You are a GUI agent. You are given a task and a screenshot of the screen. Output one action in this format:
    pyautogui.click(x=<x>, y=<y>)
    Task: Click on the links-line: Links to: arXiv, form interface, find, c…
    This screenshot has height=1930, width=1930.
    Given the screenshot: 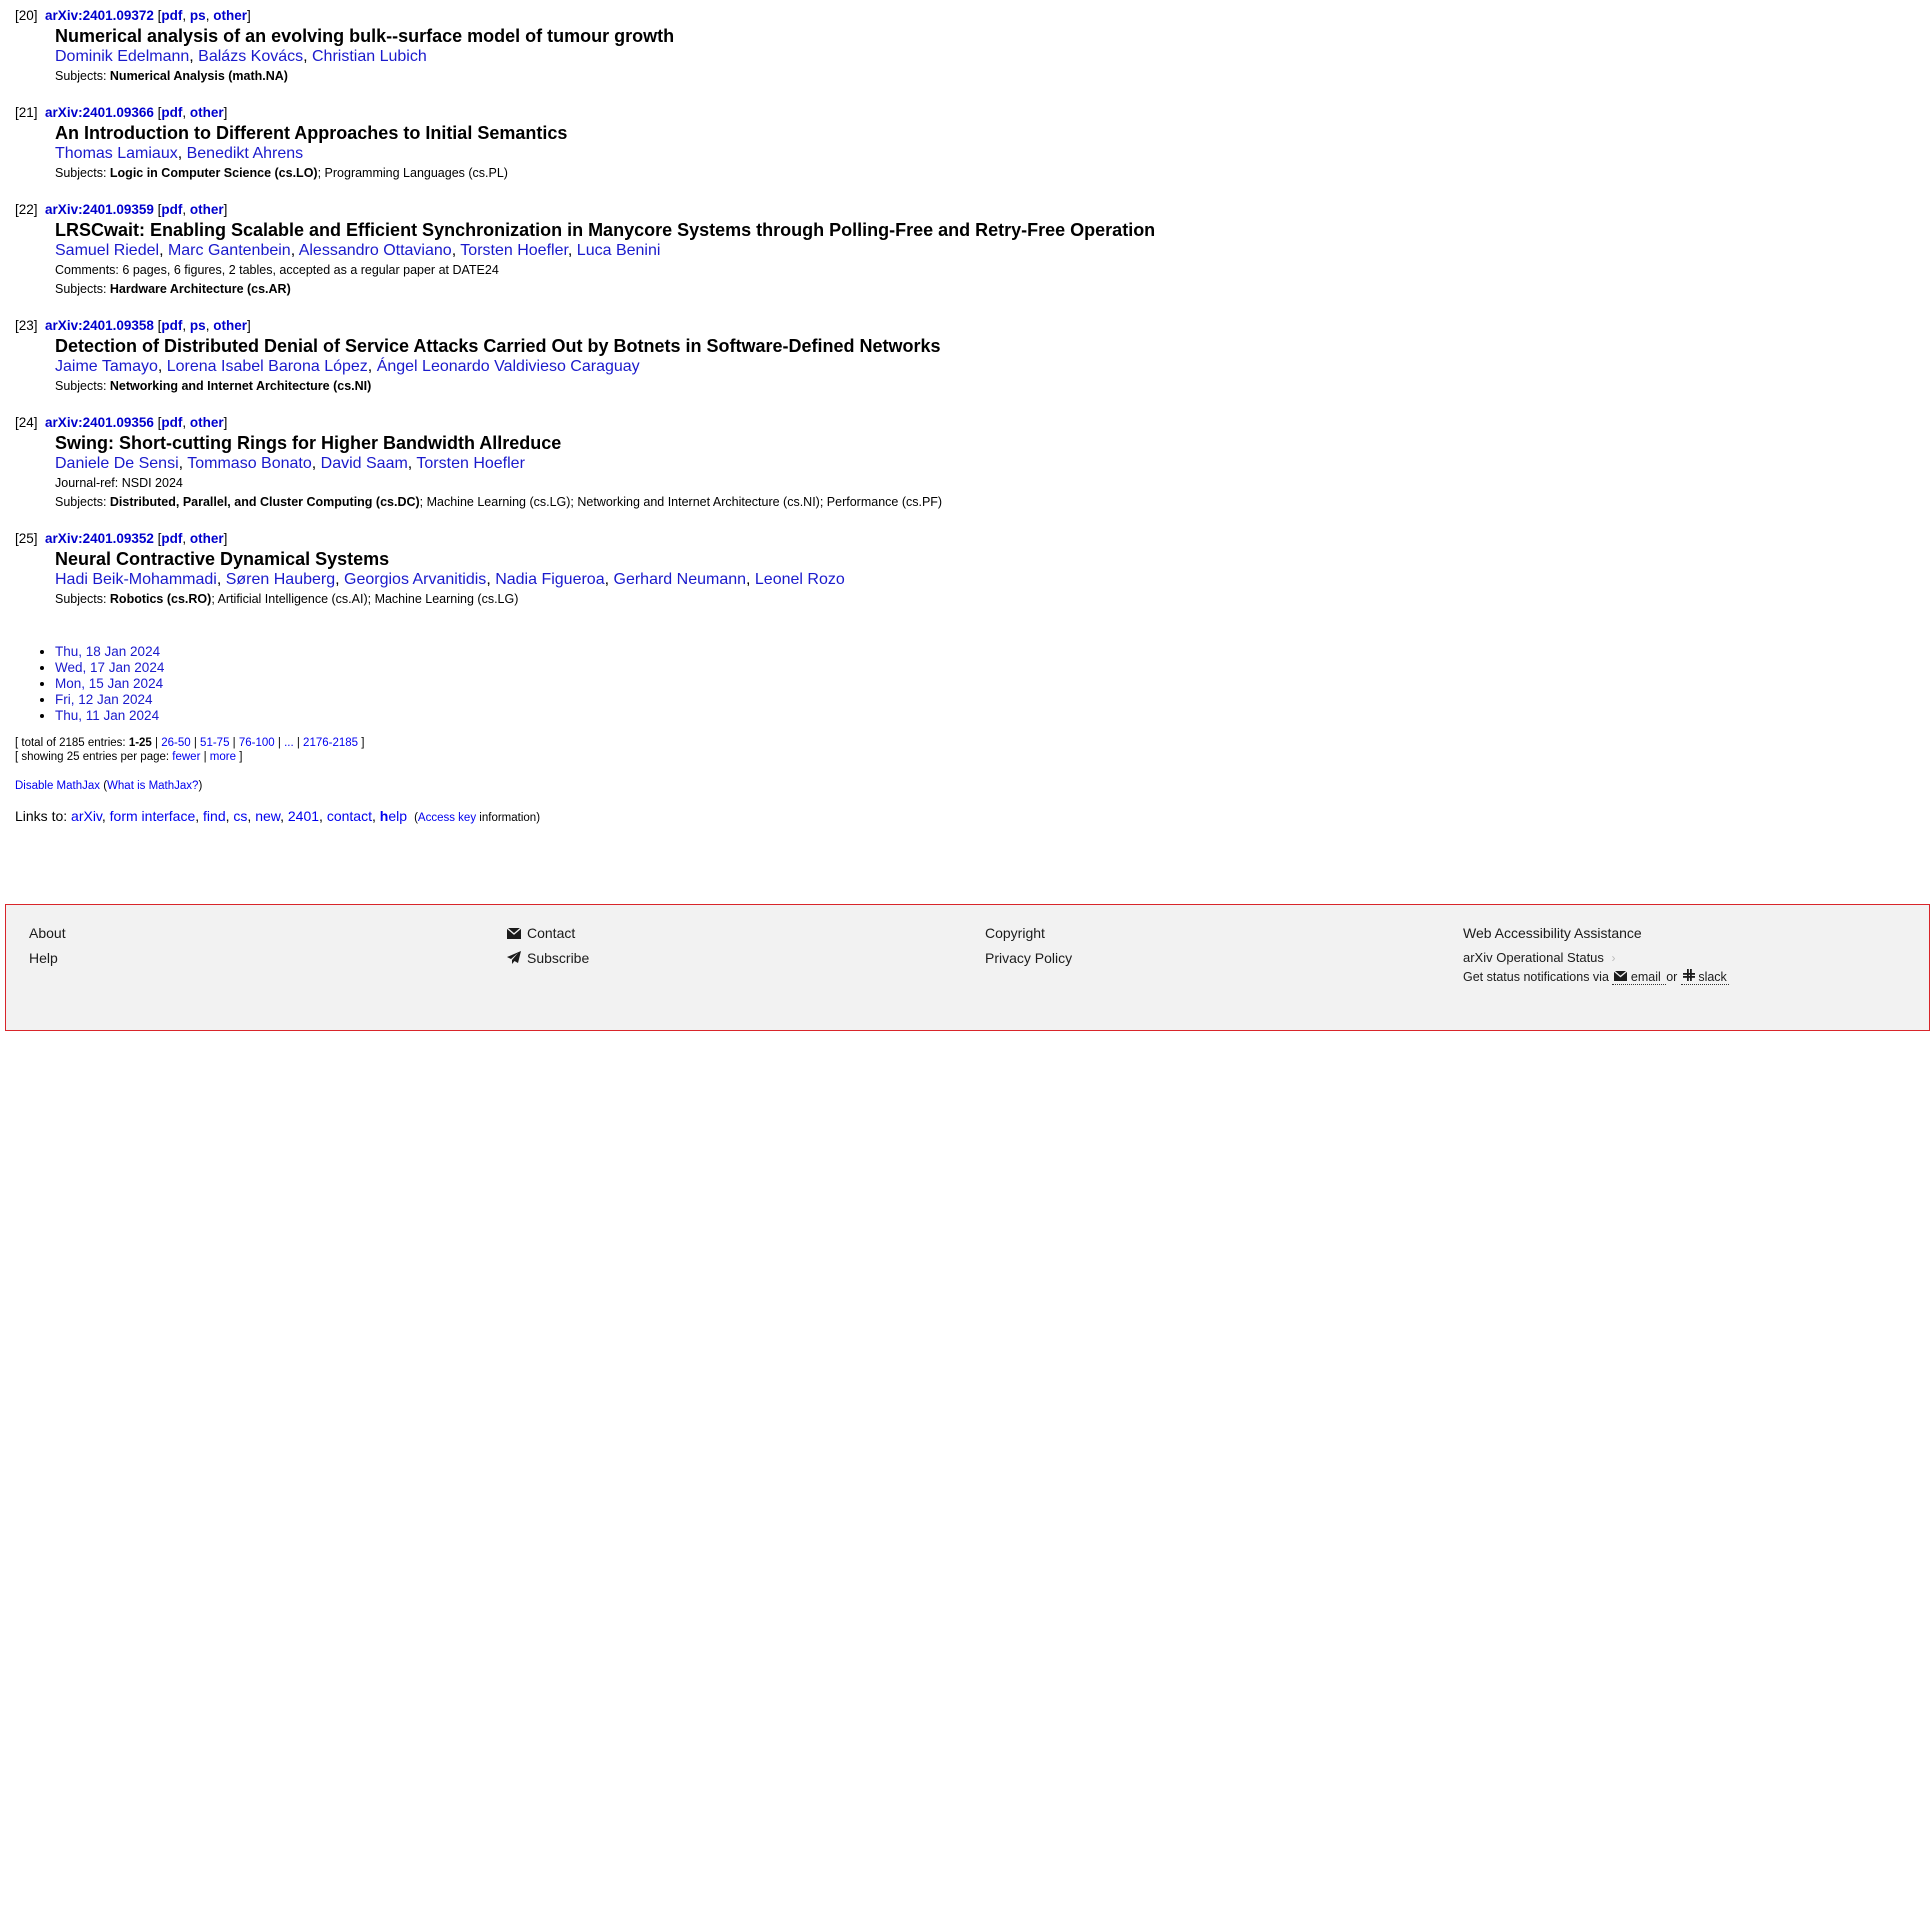 What is the action you would take?
    pyautogui.click(x=955, y=816)
    